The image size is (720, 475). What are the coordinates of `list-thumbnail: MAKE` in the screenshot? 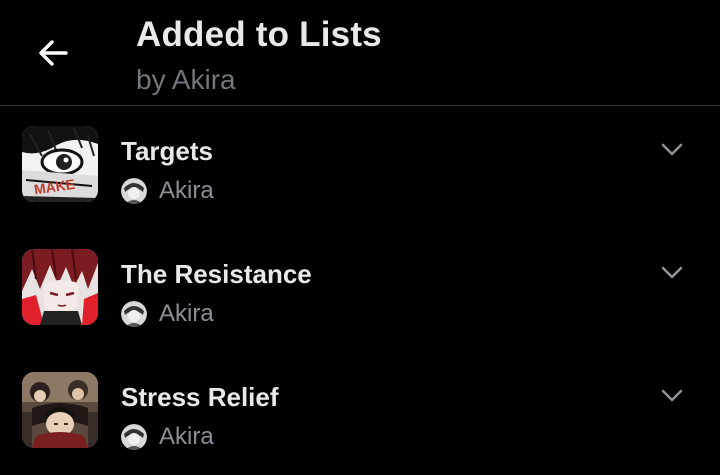 It's located at (60, 164).